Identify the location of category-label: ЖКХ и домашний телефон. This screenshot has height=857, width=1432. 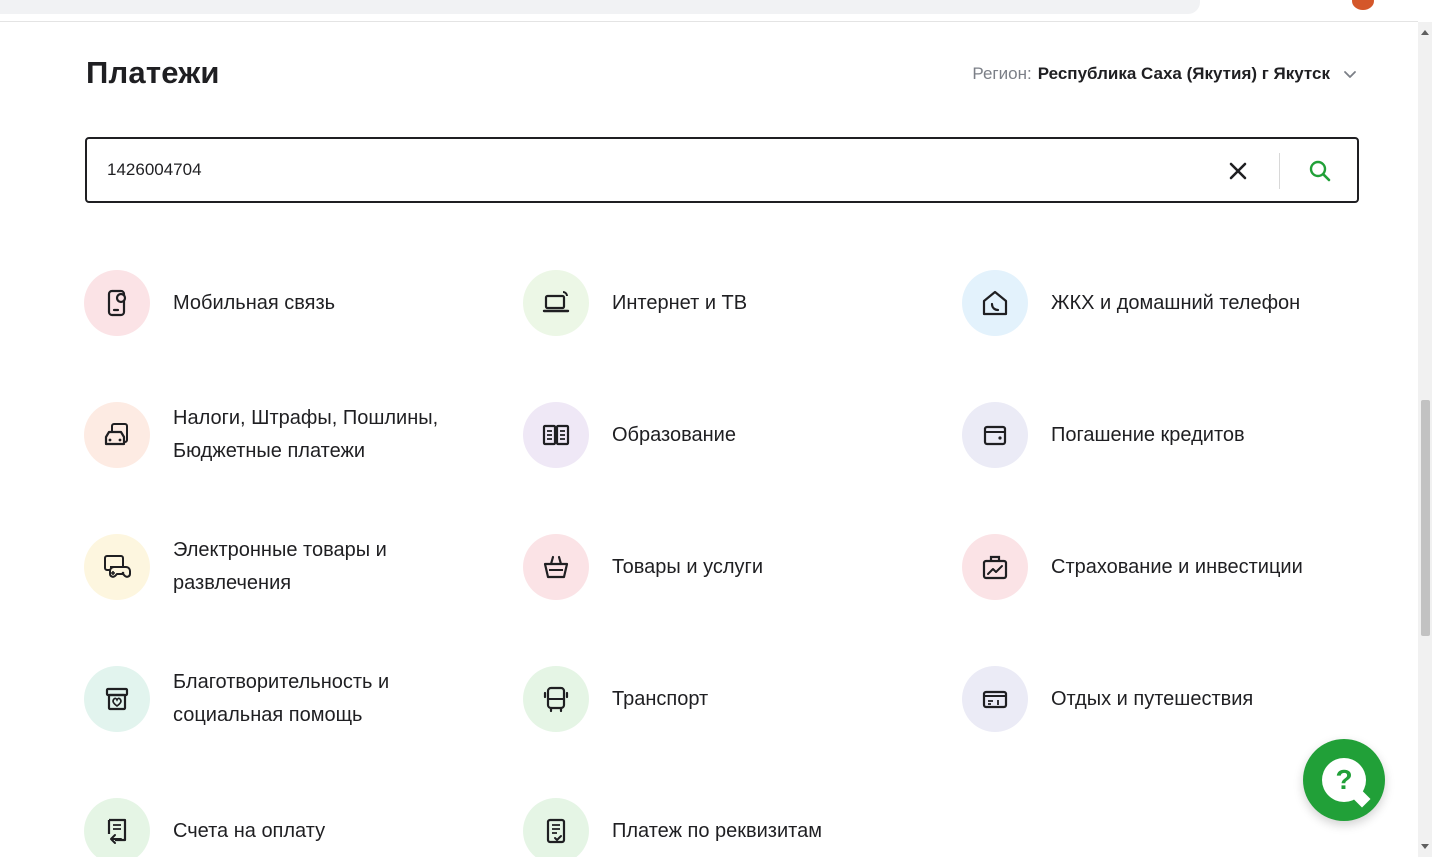
(1176, 302).